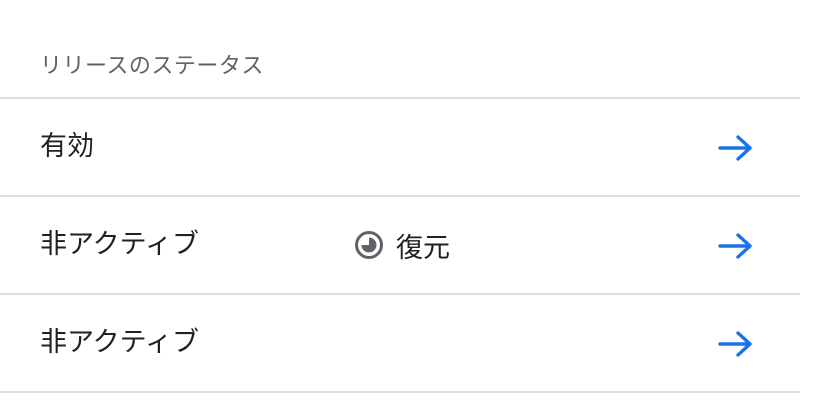 The height and width of the screenshot is (401, 820). I want to click on restore-icon, so click(369, 245).